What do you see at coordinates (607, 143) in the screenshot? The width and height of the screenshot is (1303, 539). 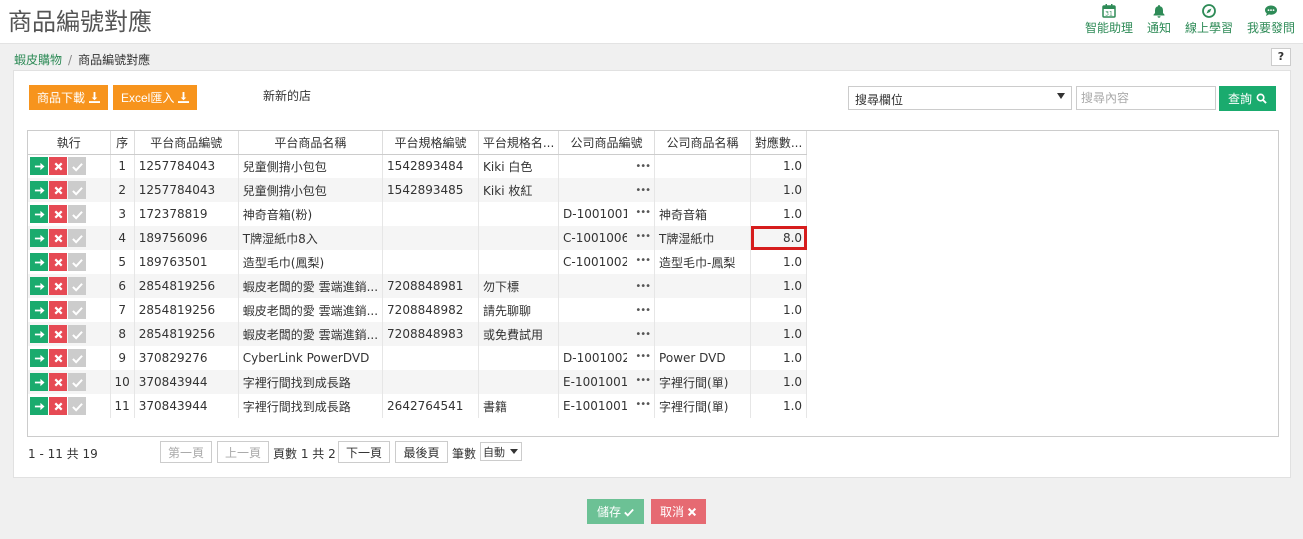 I see `col-header: 公司商品編號` at bounding box center [607, 143].